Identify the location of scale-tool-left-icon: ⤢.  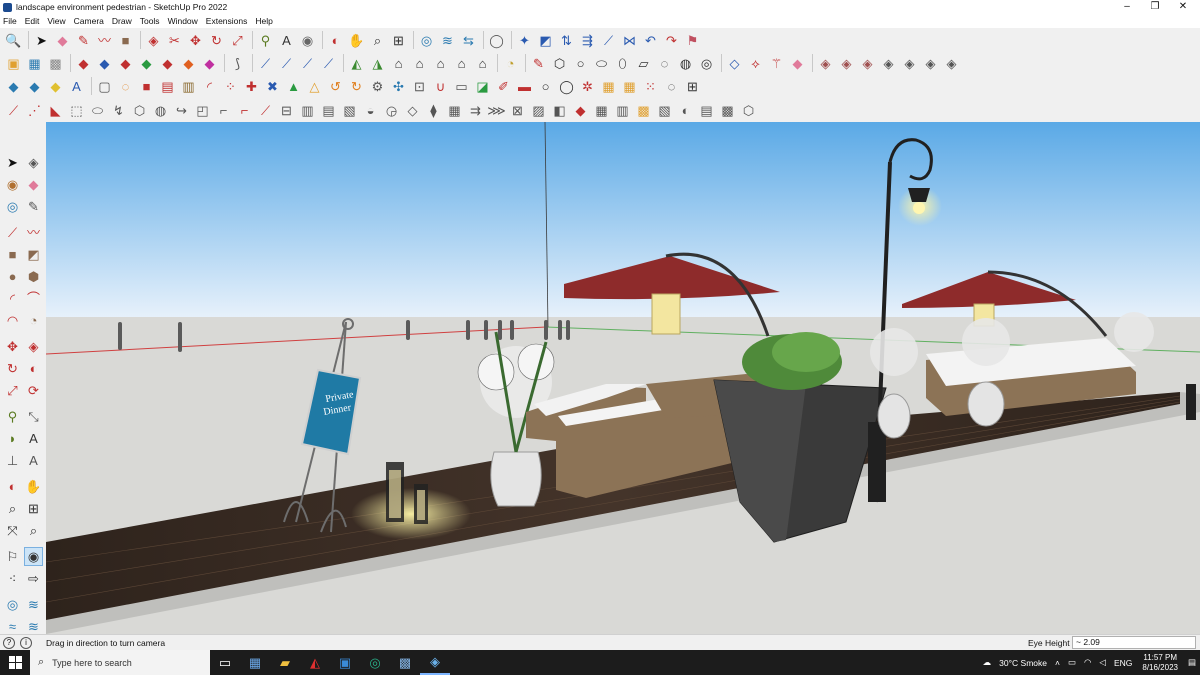
(12, 390).